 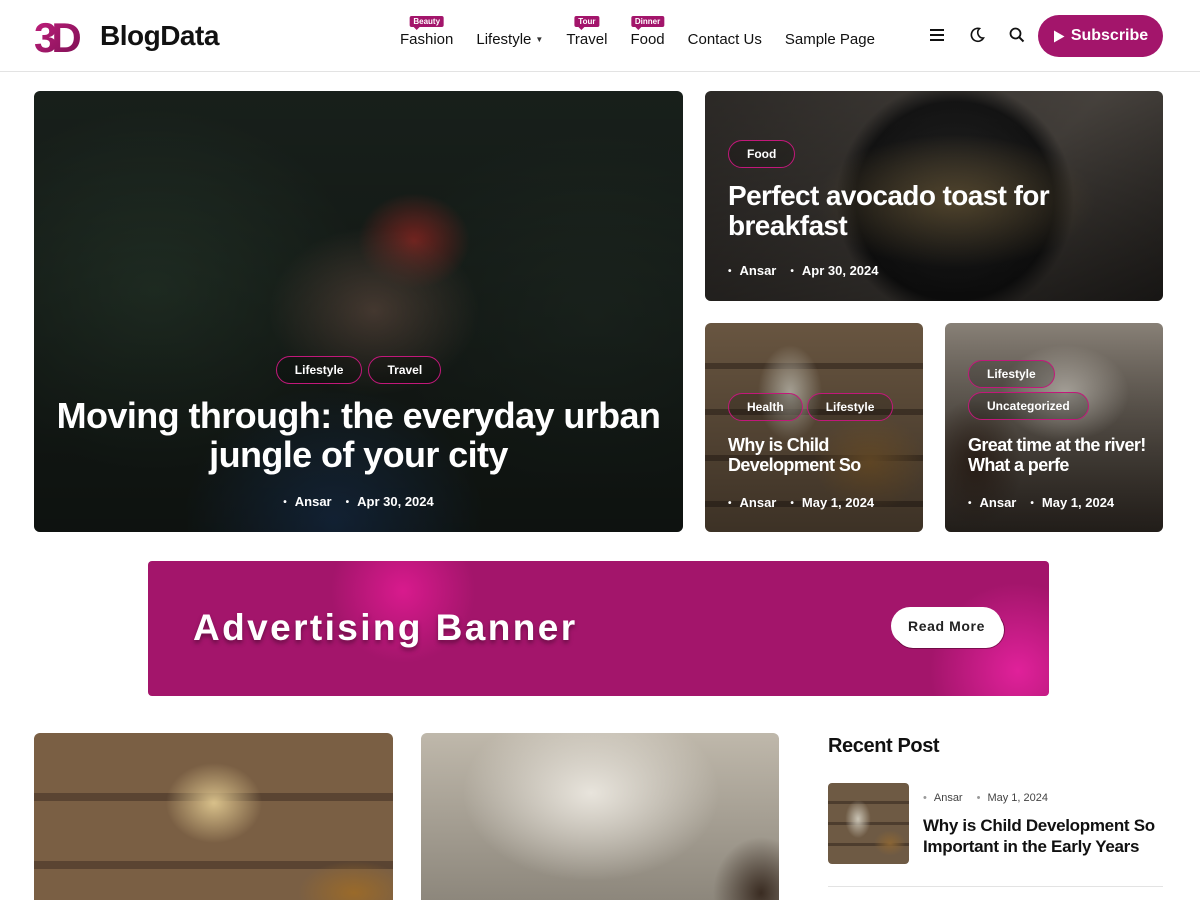 I want to click on category-chips: Lifestyle Uncategorized, so click(x=1028, y=390).